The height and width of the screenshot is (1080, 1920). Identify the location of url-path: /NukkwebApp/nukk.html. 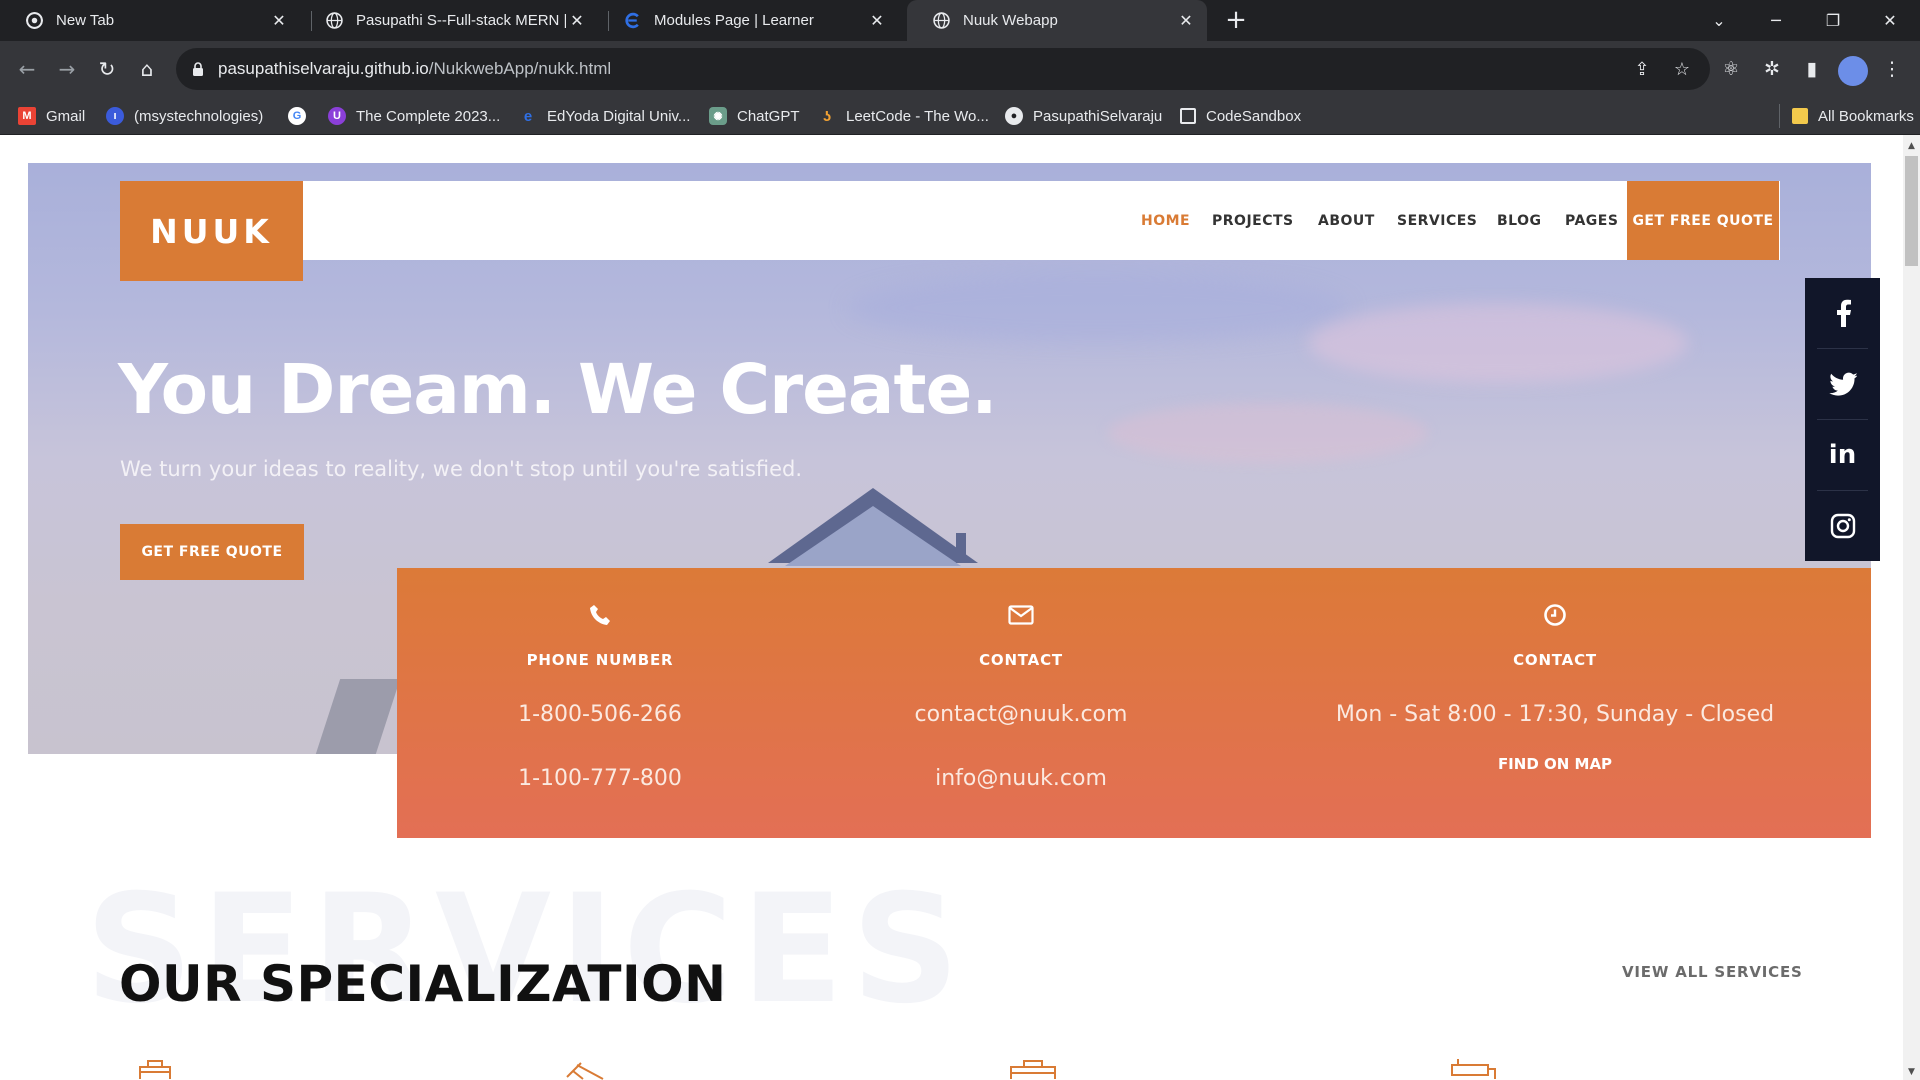
(520, 68).